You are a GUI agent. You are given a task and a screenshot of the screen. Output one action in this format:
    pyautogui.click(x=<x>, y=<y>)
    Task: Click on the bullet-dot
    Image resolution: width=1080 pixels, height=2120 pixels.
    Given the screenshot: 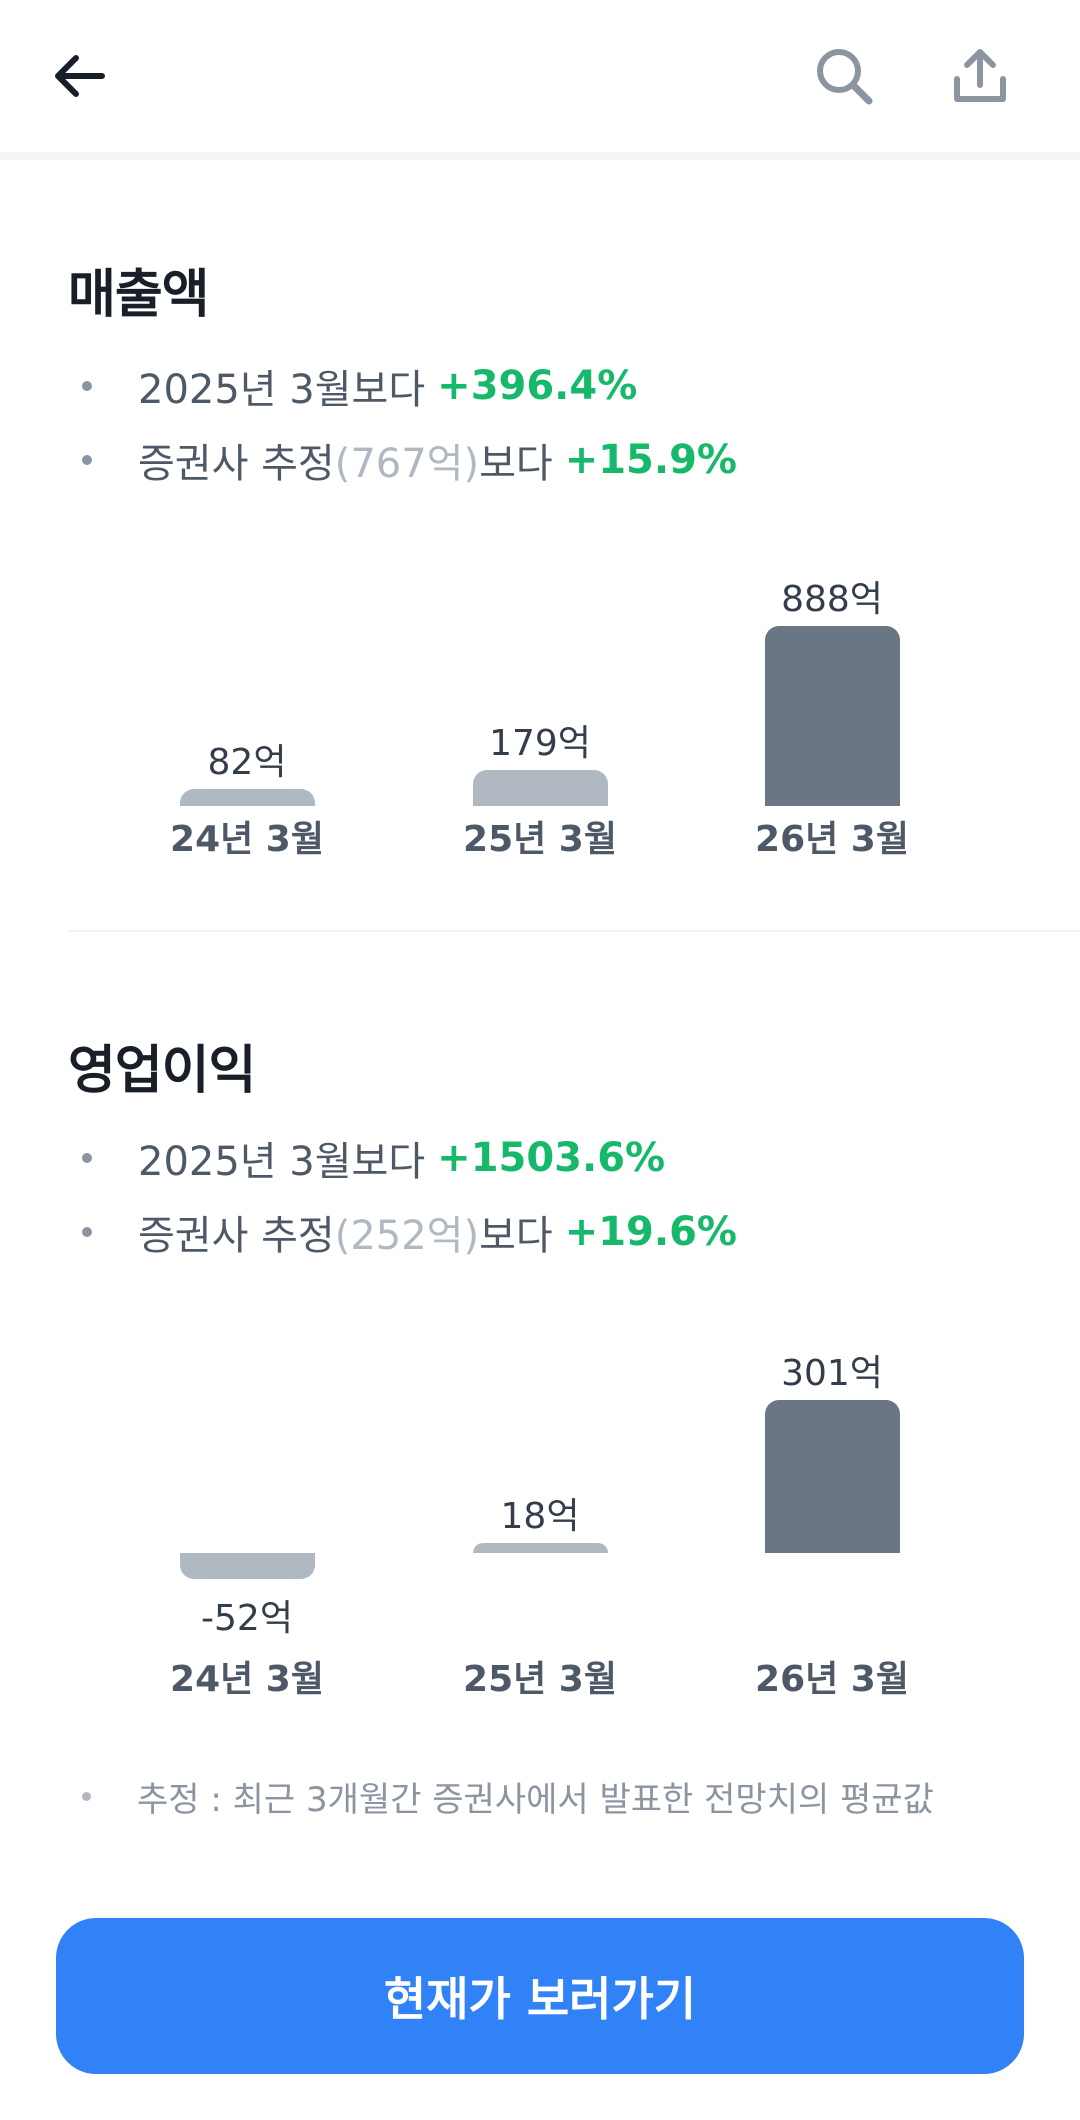 What is the action you would take?
    pyautogui.click(x=86, y=1796)
    